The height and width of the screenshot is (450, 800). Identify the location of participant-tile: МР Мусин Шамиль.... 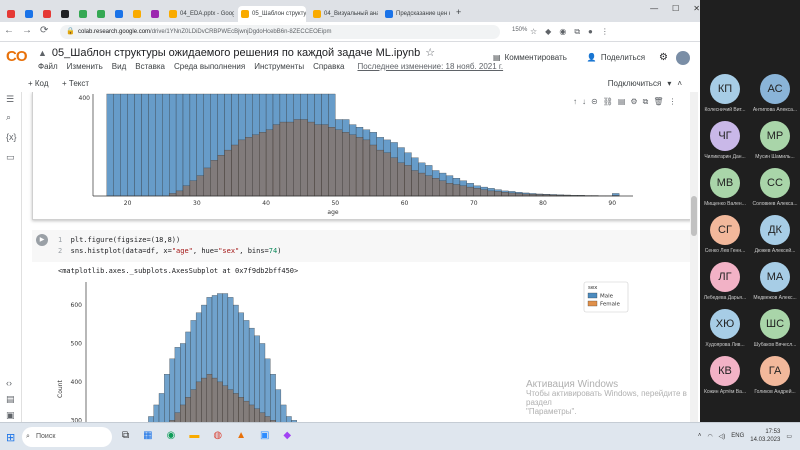
(775, 141).